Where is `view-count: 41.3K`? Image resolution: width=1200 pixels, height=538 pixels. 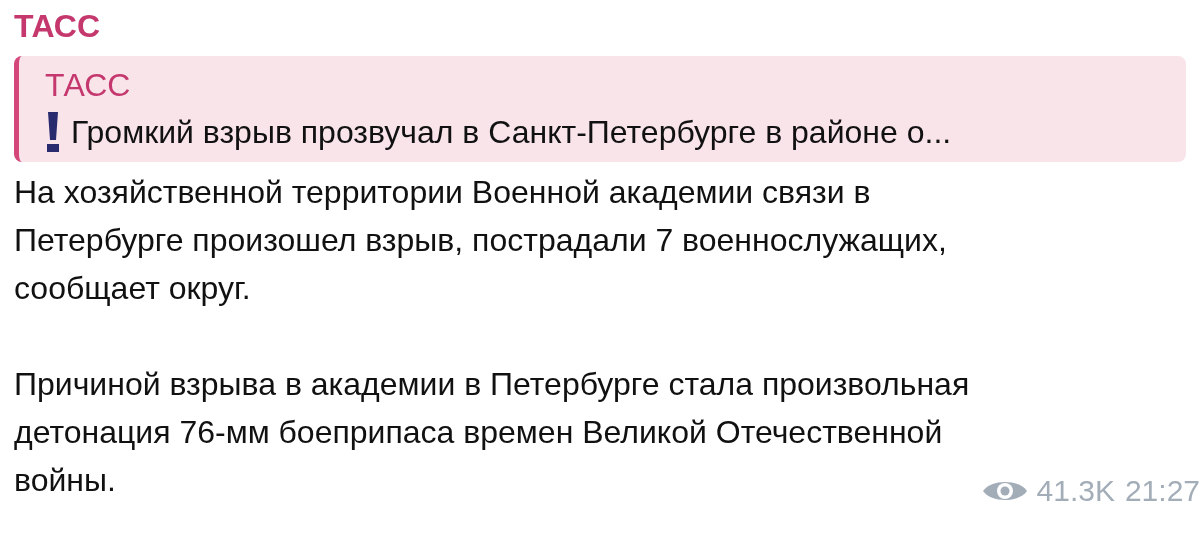
view-count: 41.3K is located at coordinates (1075, 491).